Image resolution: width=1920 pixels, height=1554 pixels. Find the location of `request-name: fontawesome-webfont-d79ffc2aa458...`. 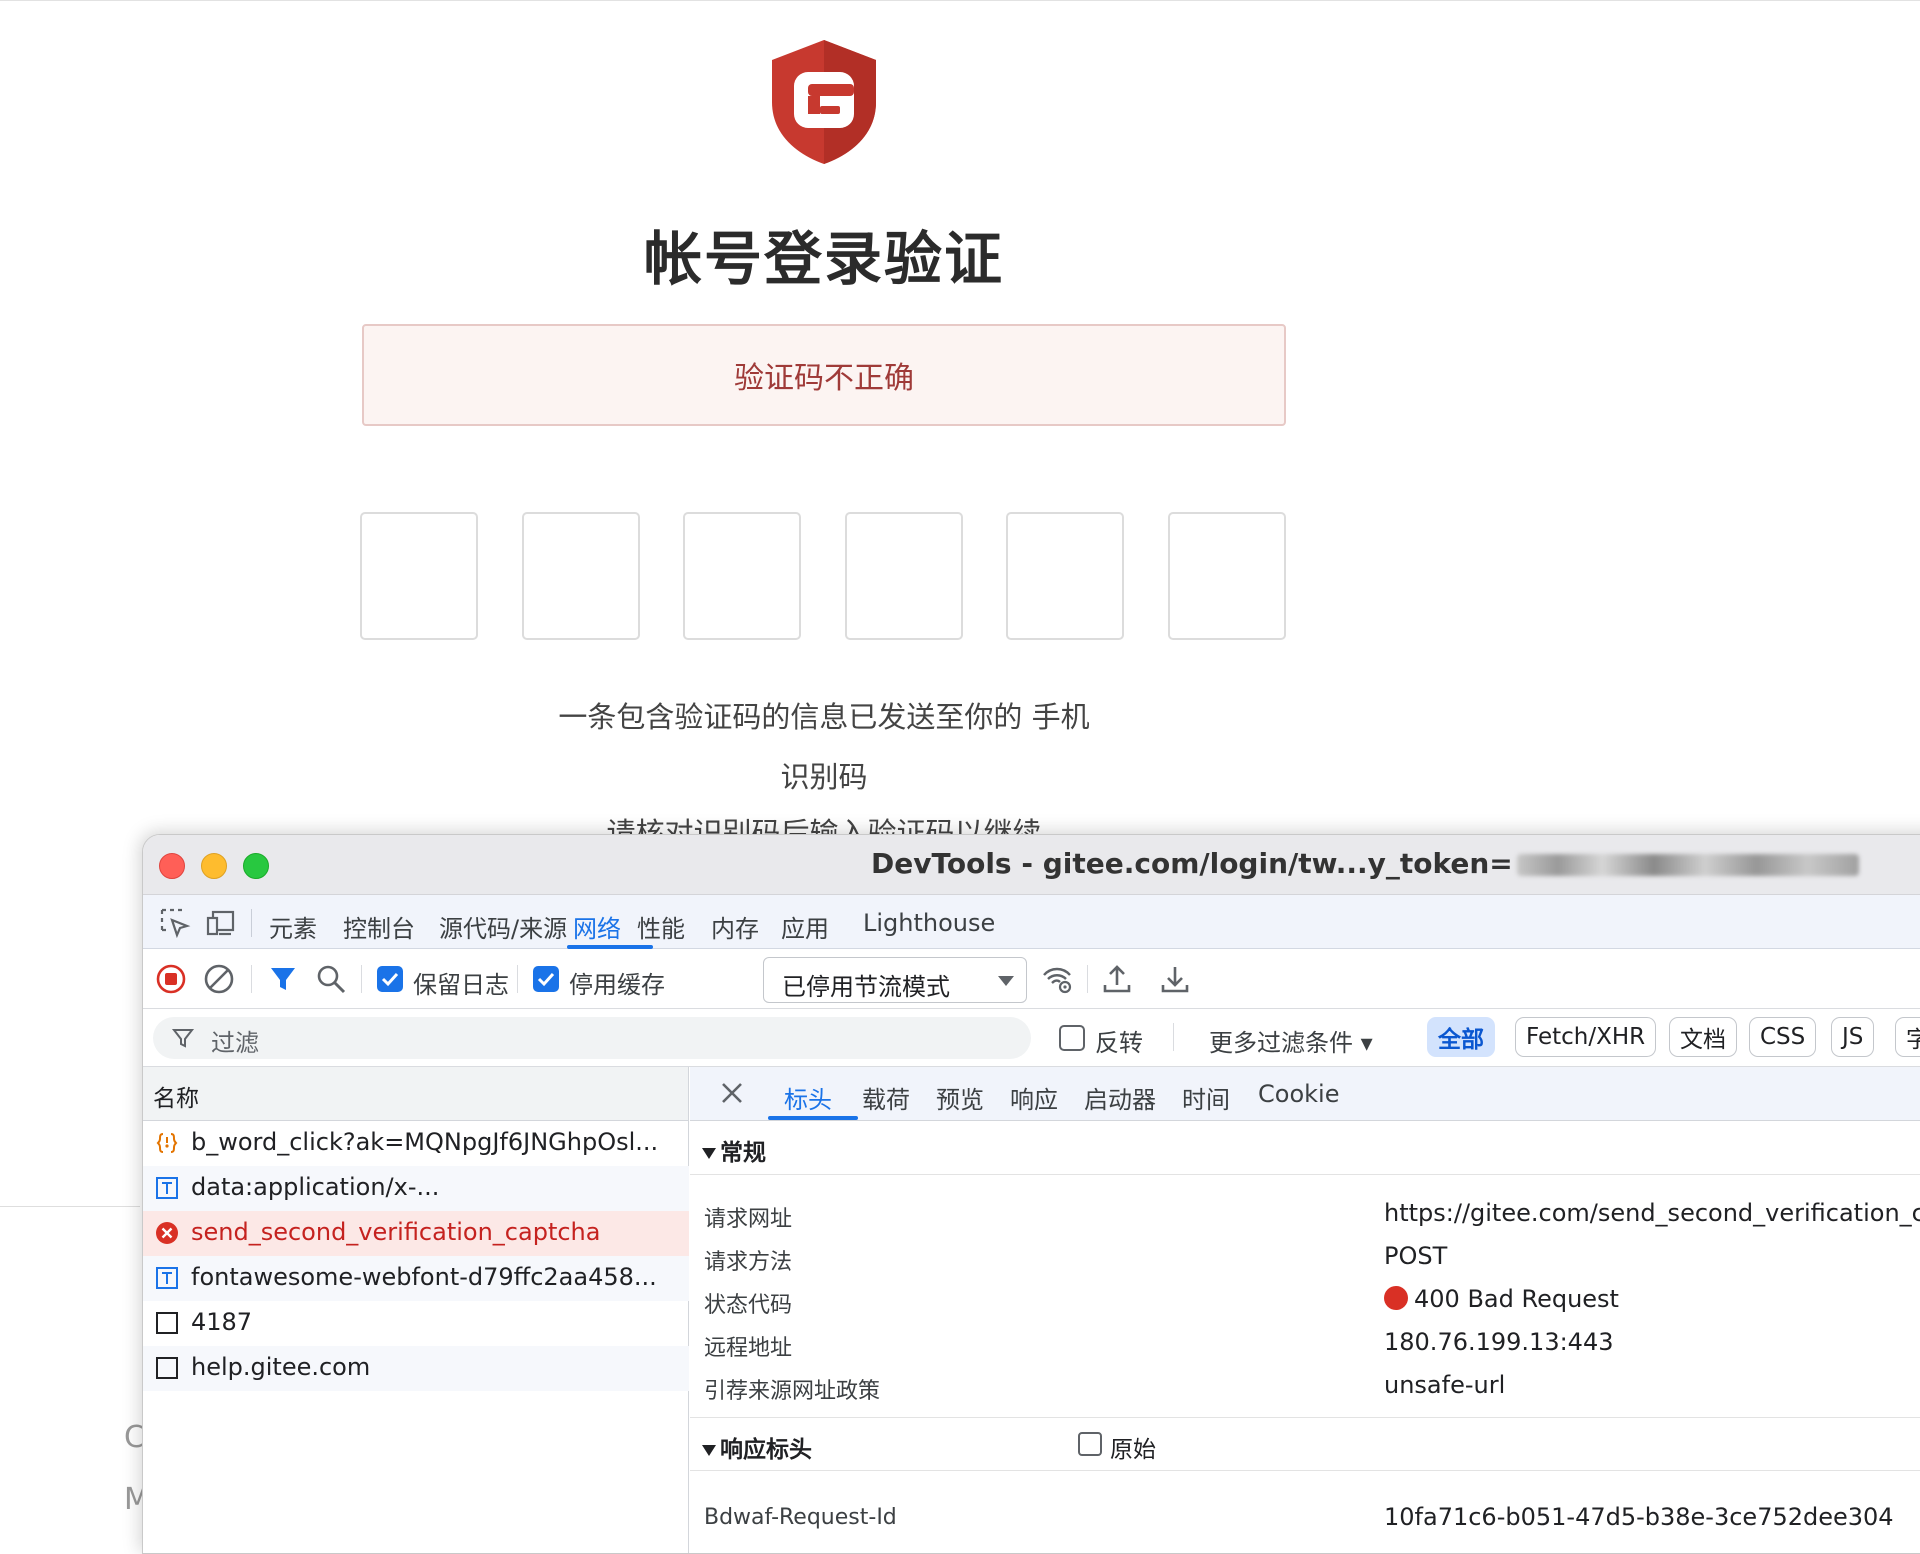

request-name: fontawesome-webfont-d79ffc2aa458... is located at coordinates (424, 1277).